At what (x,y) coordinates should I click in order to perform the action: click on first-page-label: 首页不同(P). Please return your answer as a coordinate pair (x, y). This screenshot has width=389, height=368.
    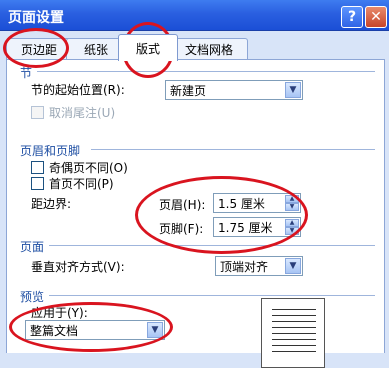
    Looking at the image, I should click on (81, 184).